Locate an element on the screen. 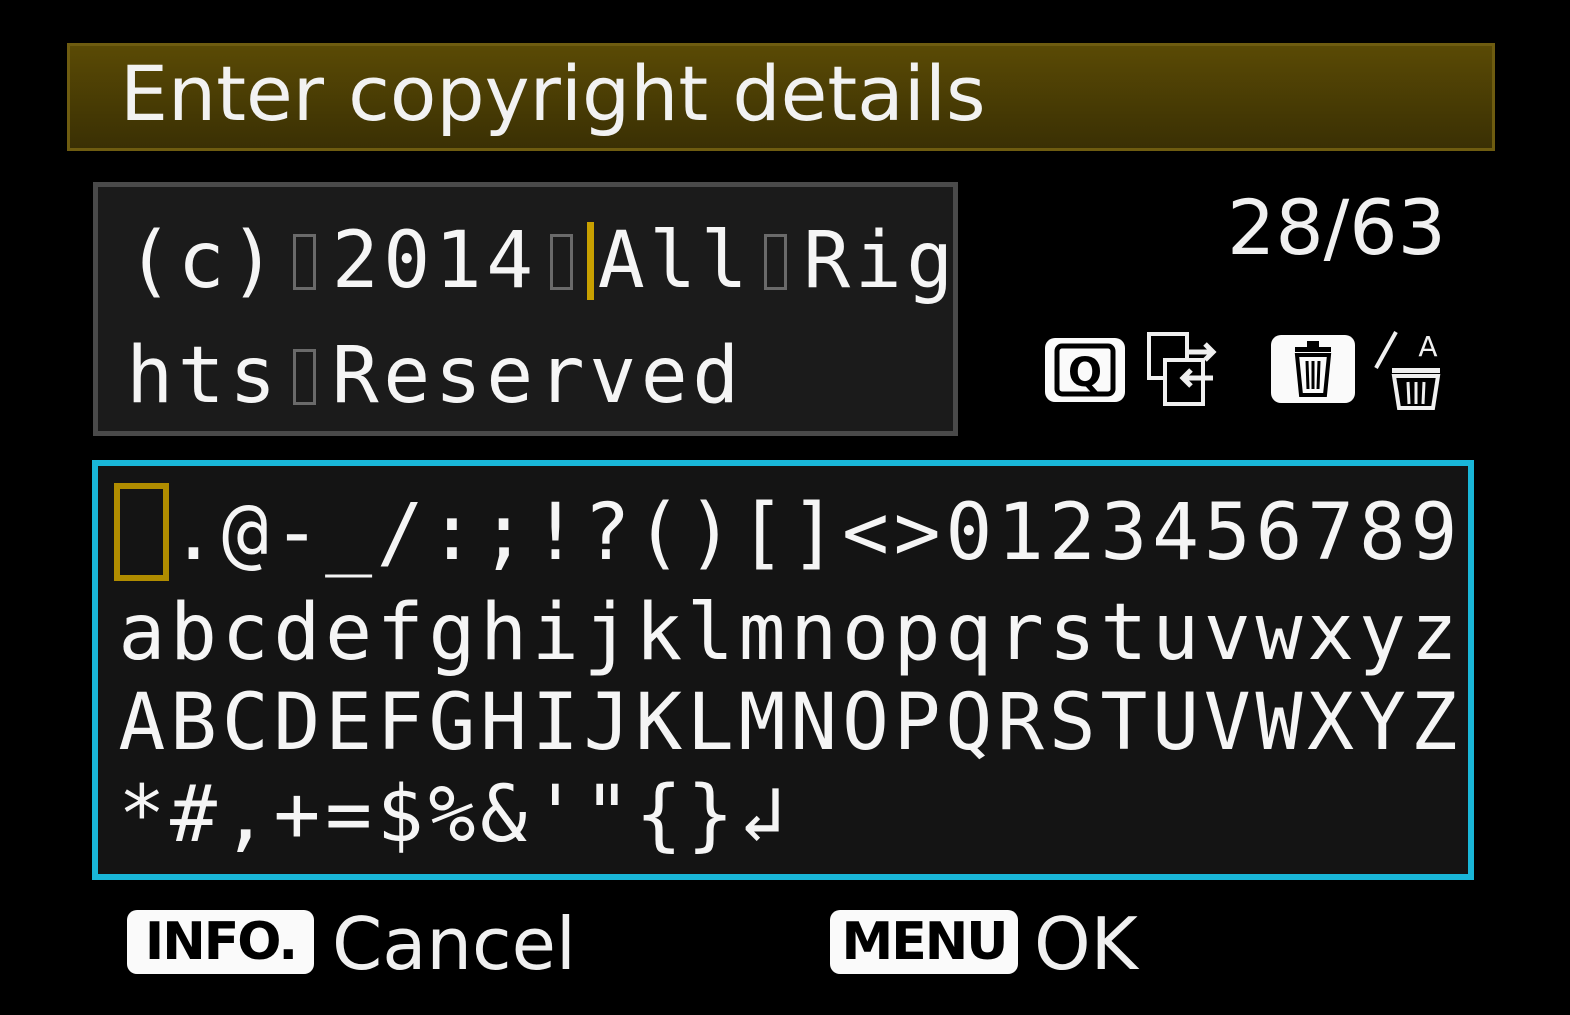 This screenshot has width=1570, height=1015. key-char: h is located at coordinates (504, 633).